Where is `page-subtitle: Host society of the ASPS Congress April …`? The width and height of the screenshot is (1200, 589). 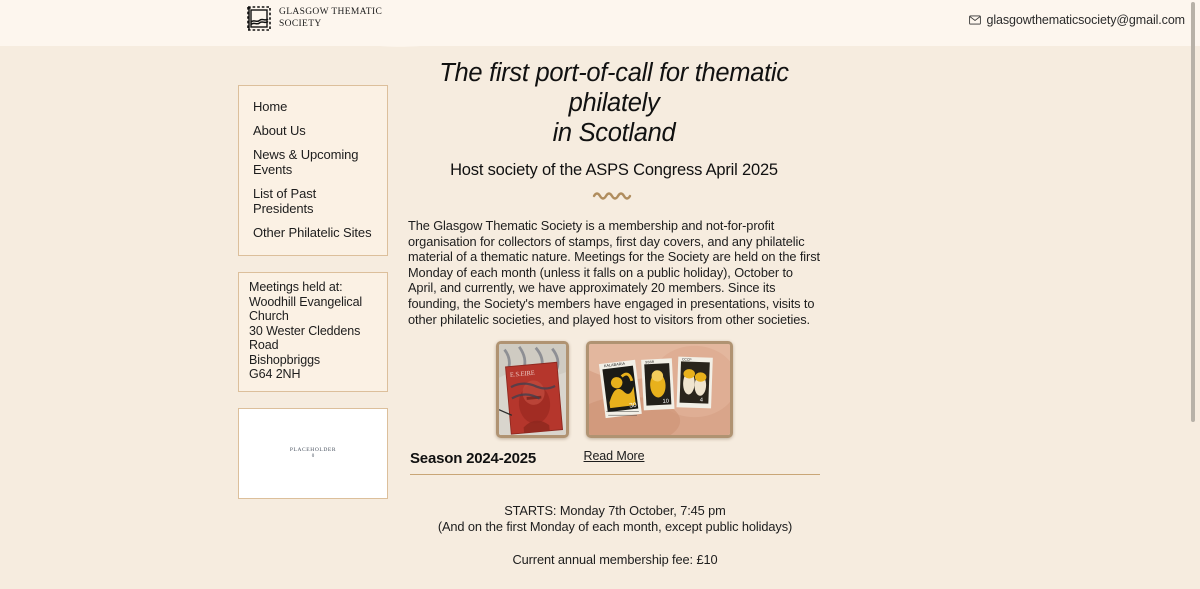 page-subtitle: Host society of the ASPS Congress April … is located at coordinates (614, 170).